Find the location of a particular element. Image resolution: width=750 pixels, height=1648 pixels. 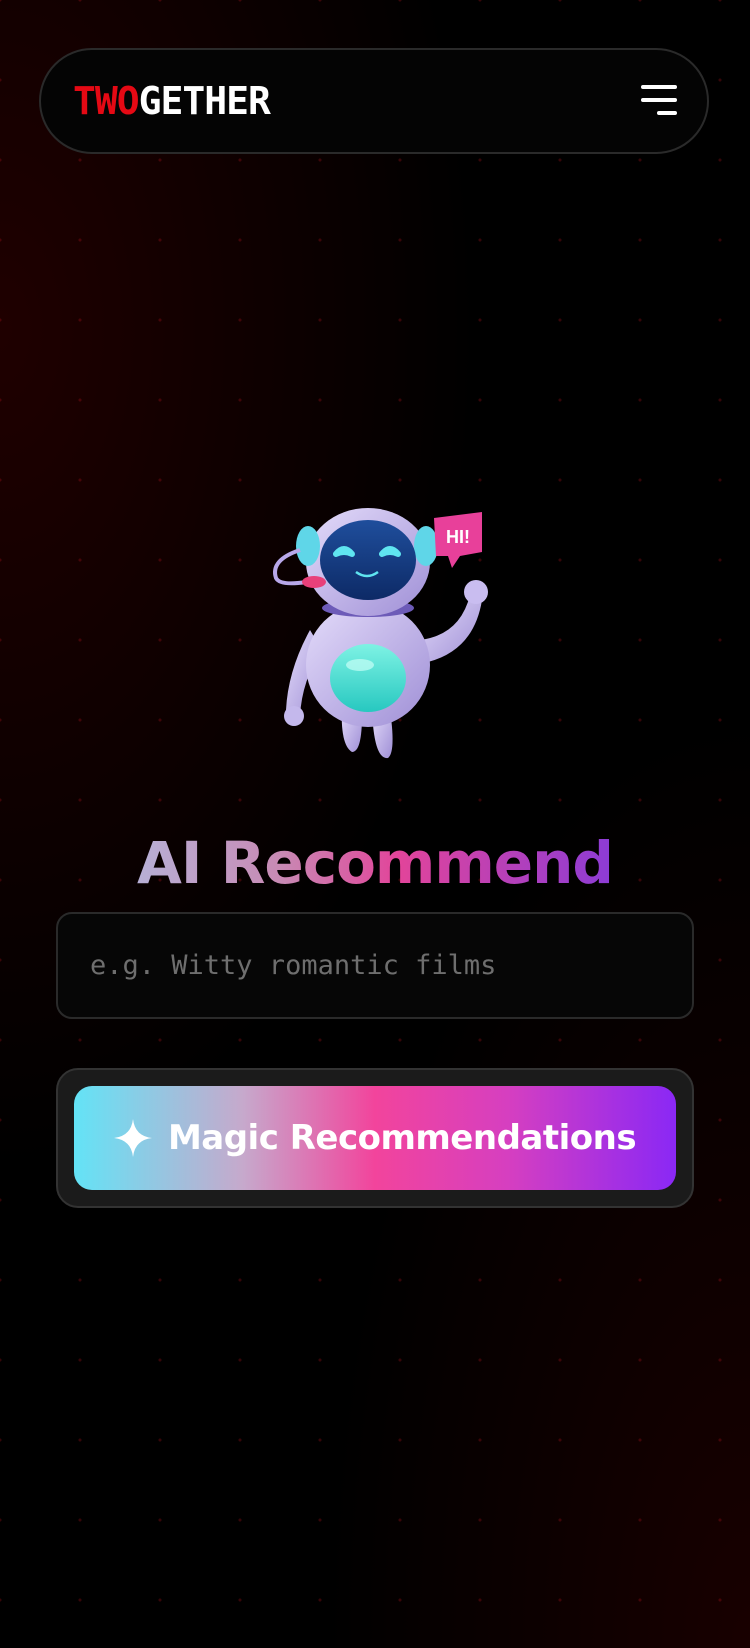

brand-logo: TWOGETHER is located at coordinates (172, 101).